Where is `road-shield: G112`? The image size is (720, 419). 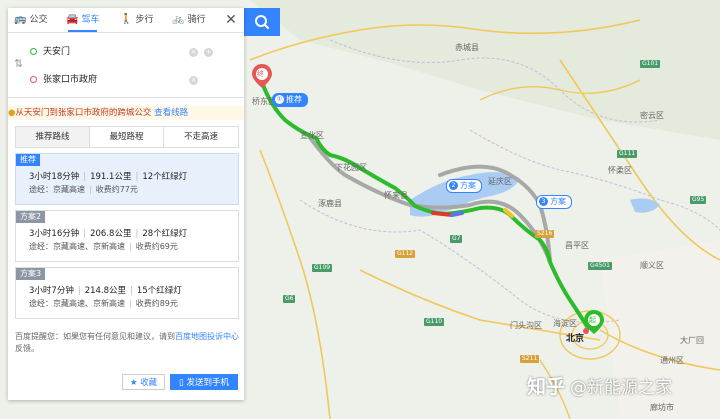
road-shield: G112 is located at coordinates (405, 254).